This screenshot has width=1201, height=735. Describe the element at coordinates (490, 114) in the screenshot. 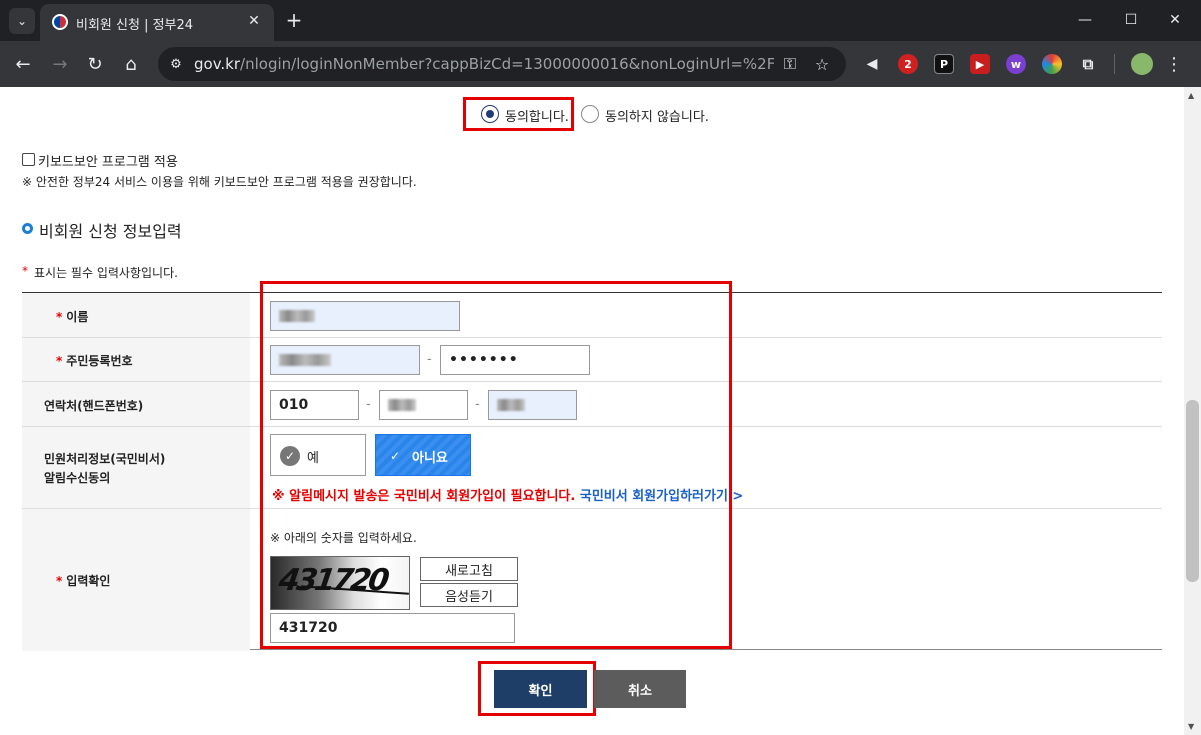

I see `agree-radio` at that location.